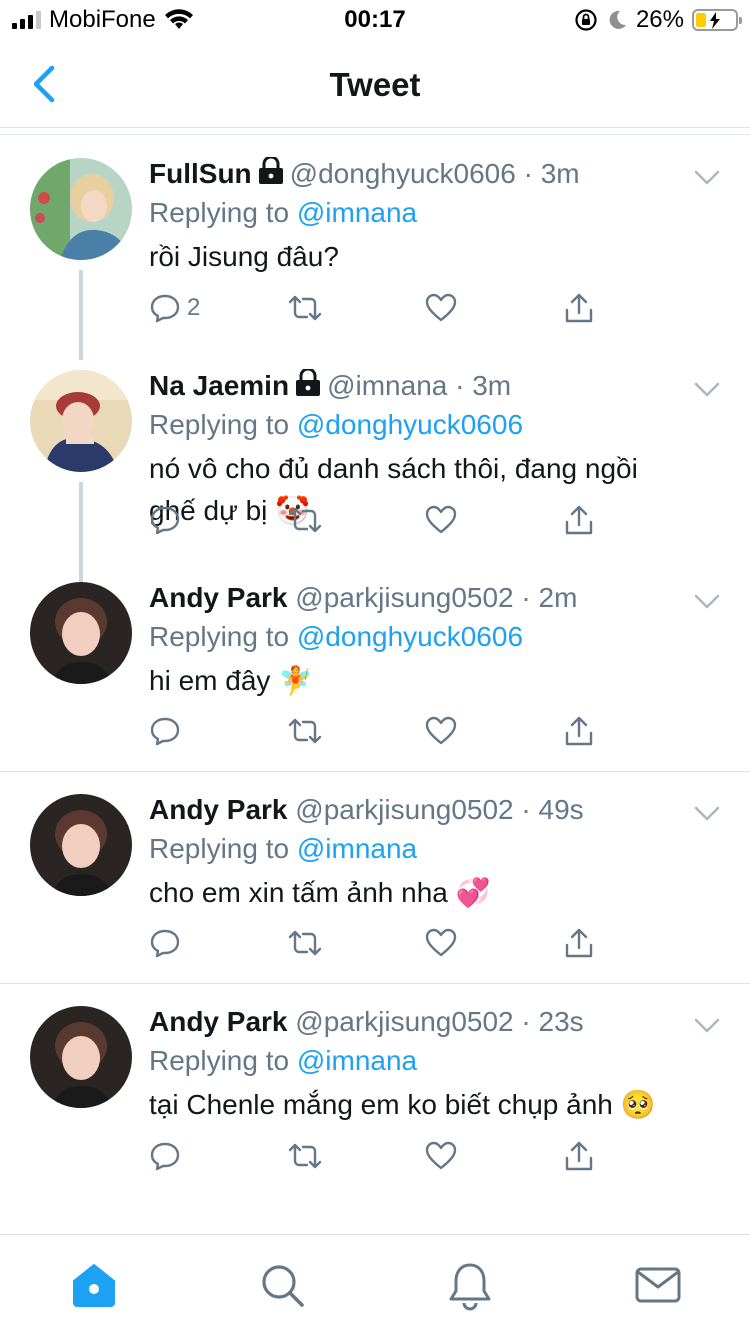 This screenshot has height=1334, width=750. I want to click on tweet-actions: 2, so click(425, 308).